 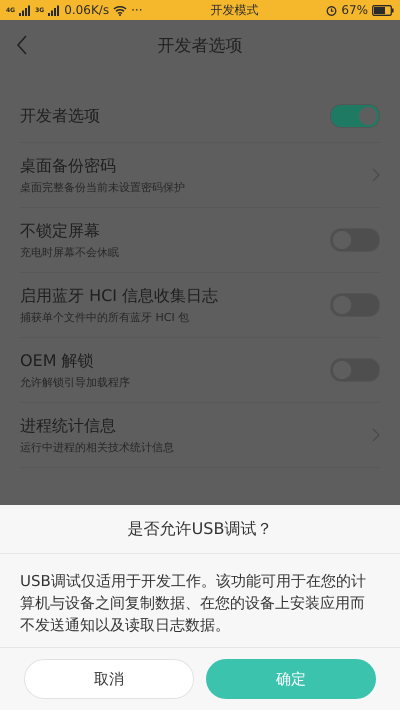 What do you see at coordinates (200, 529) in the screenshot?
I see `dialog-title: 是否允许USB调试？` at bounding box center [200, 529].